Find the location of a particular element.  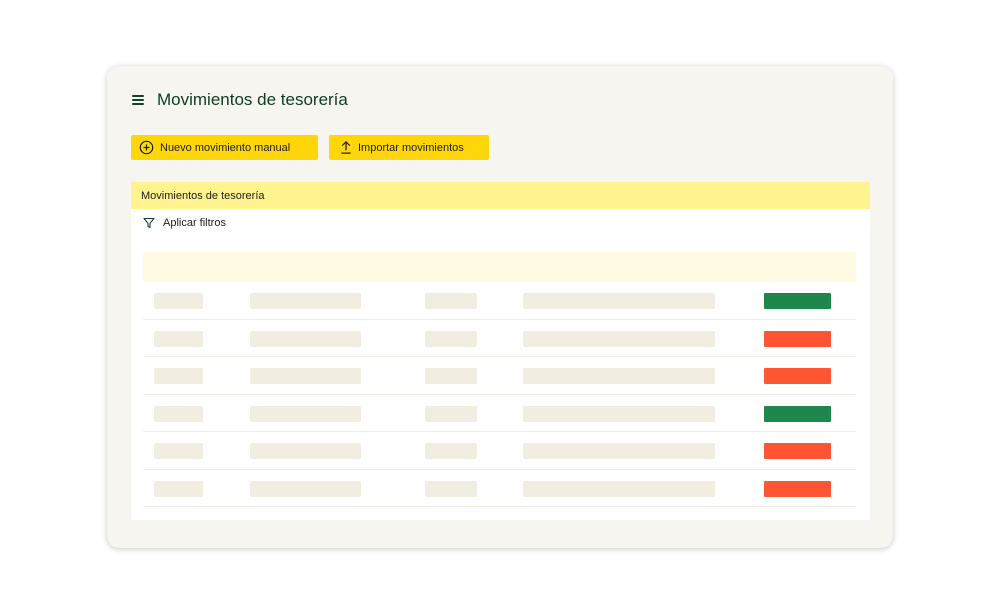

panel-title: Movimientos de tesorería is located at coordinates (203, 195).